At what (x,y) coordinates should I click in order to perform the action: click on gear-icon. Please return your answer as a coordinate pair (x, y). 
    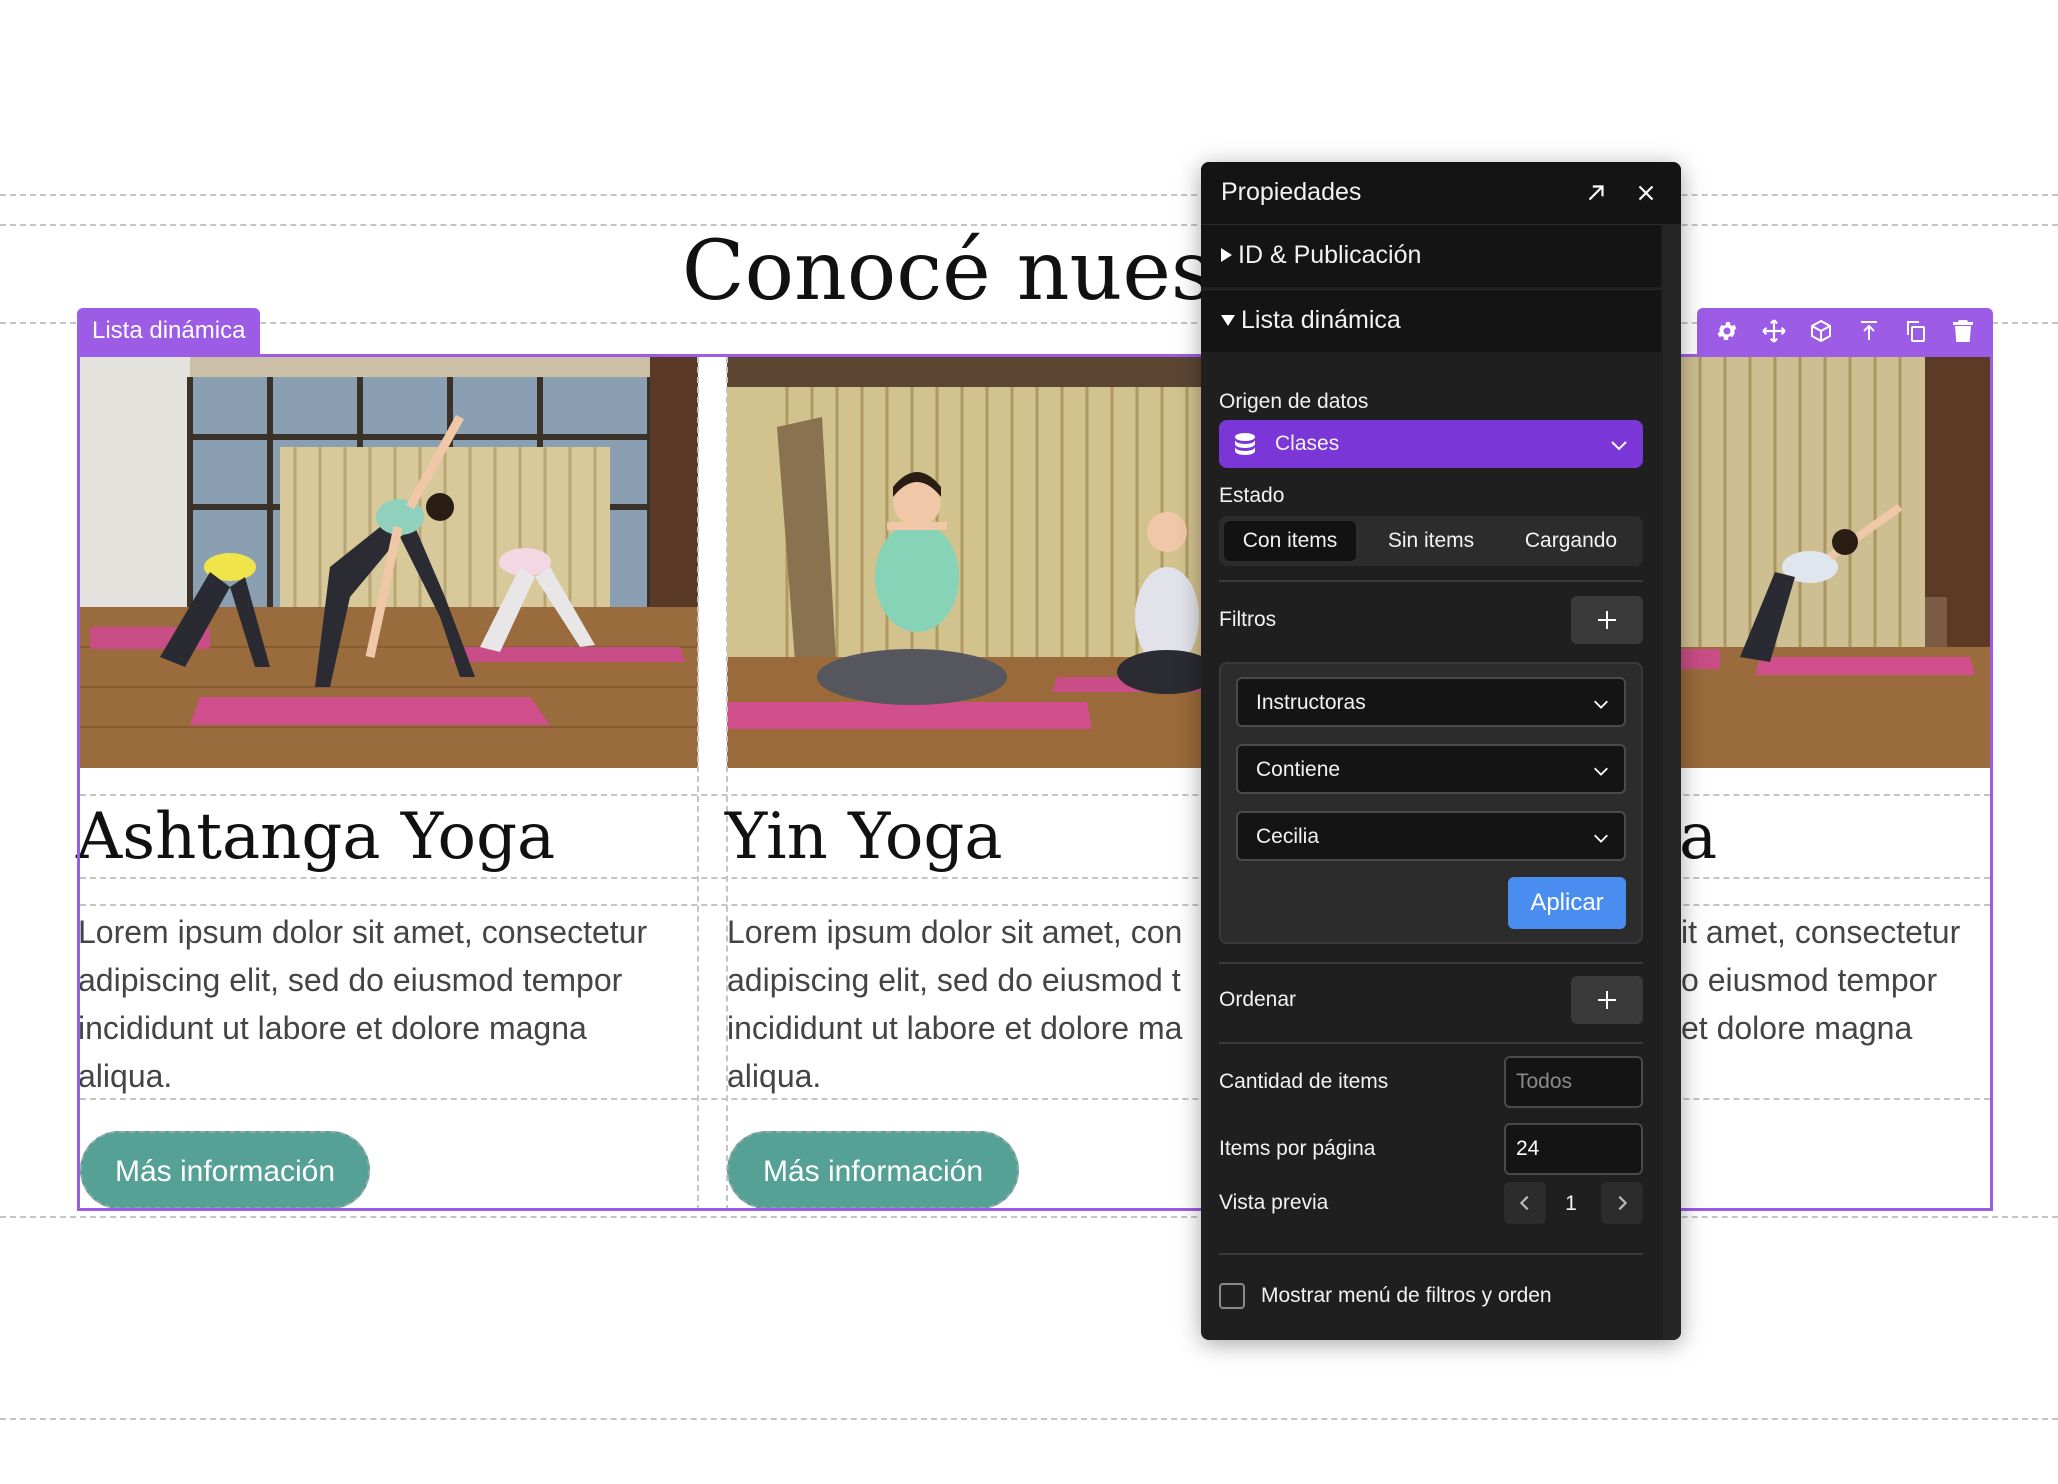
    Looking at the image, I should click on (1727, 331).